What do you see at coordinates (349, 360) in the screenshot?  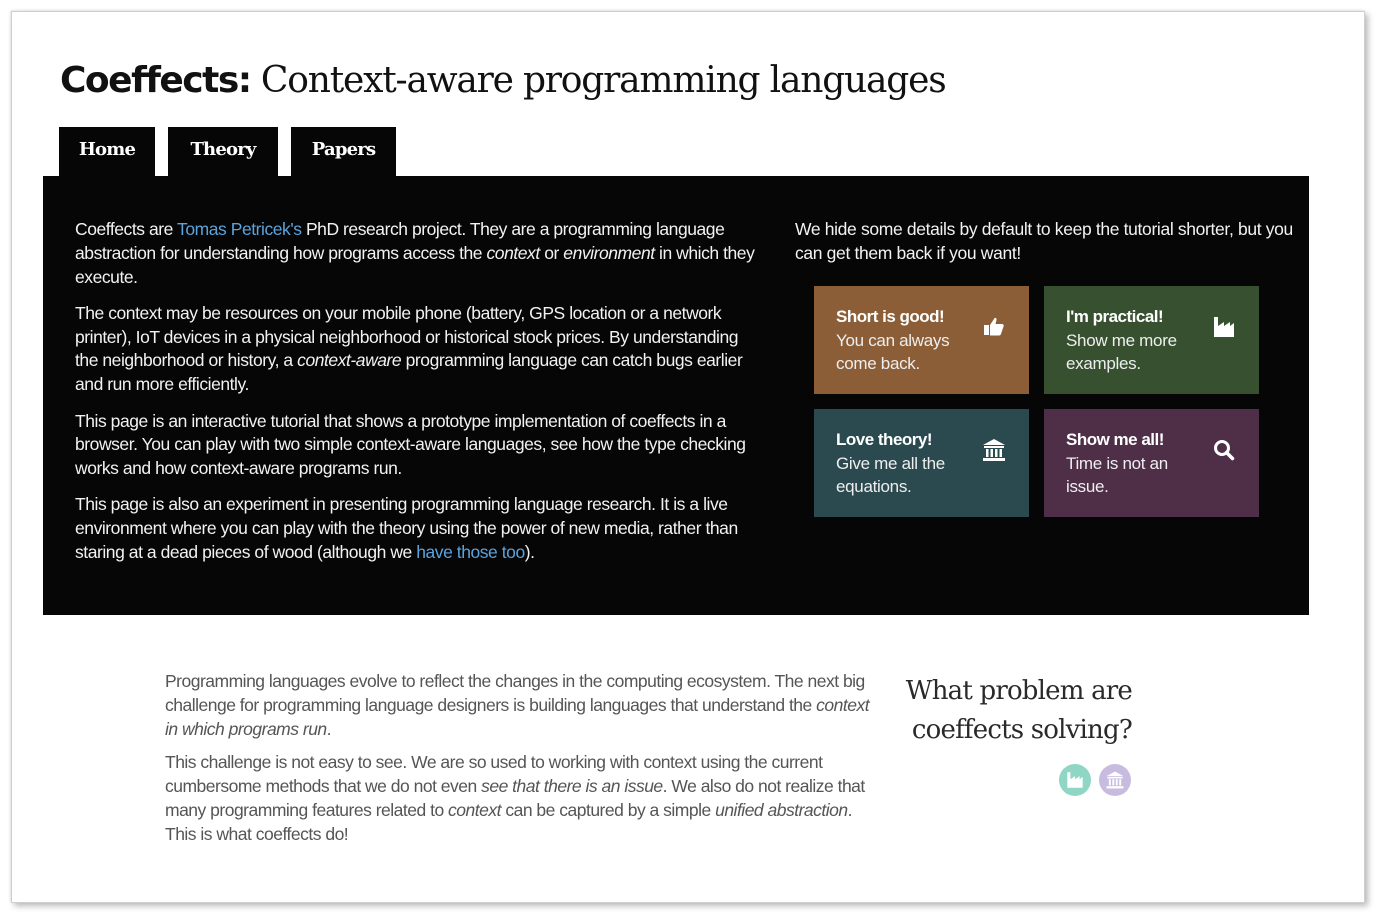 I see `emphasis: context-aware` at bounding box center [349, 360].